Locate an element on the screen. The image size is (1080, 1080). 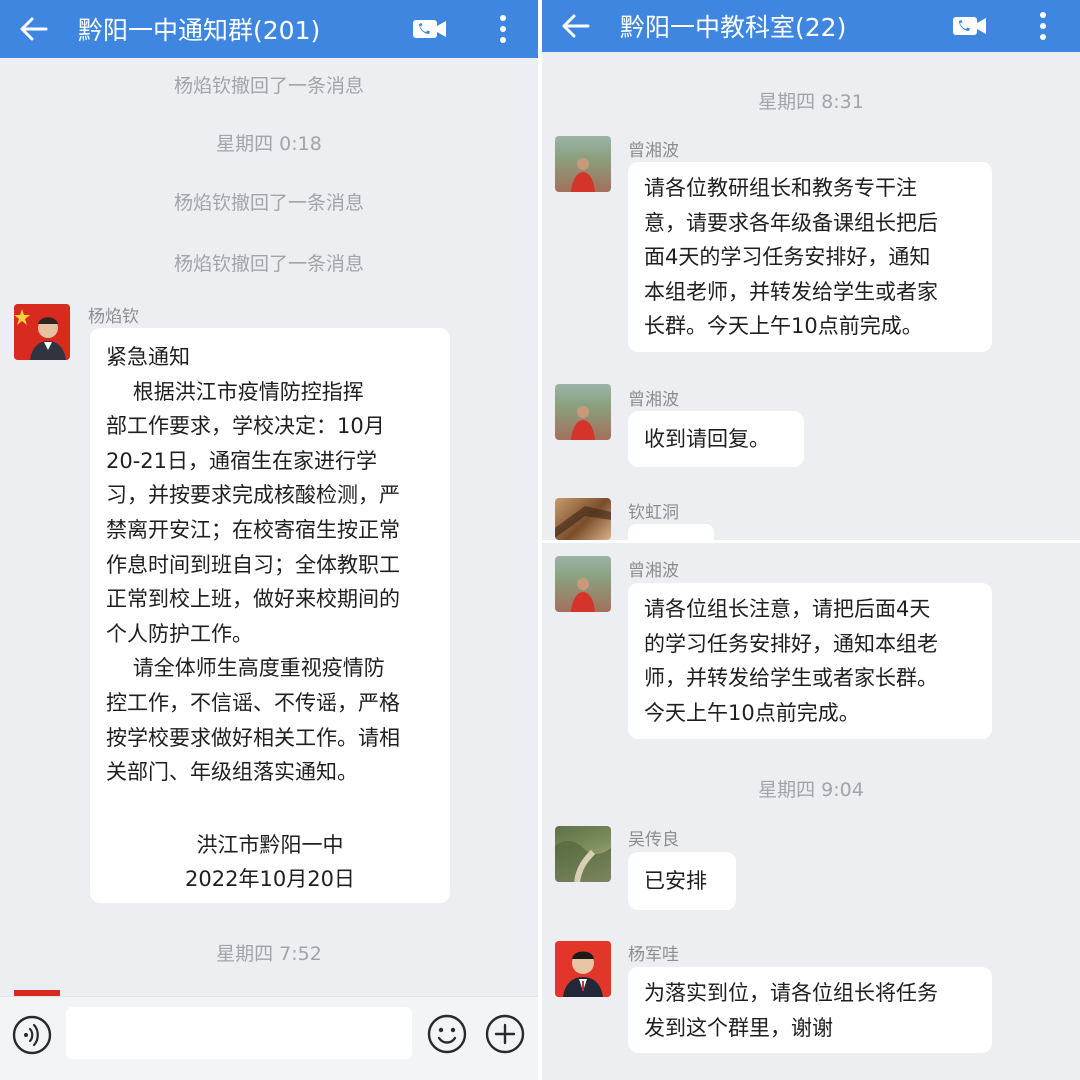
chat-header: 黔阳一中教科室(22) is located at coordinates (811, 26).